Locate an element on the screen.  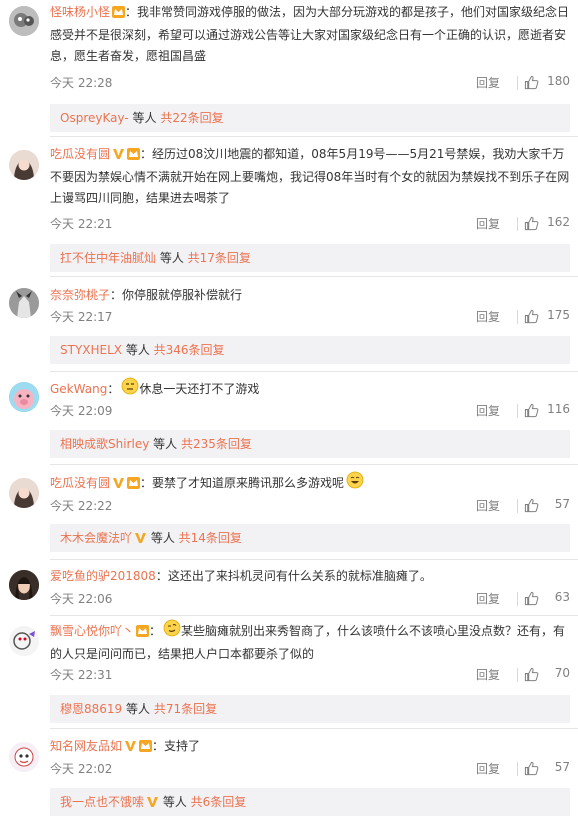
like-button: 116 is located at coordinates (547, 411).